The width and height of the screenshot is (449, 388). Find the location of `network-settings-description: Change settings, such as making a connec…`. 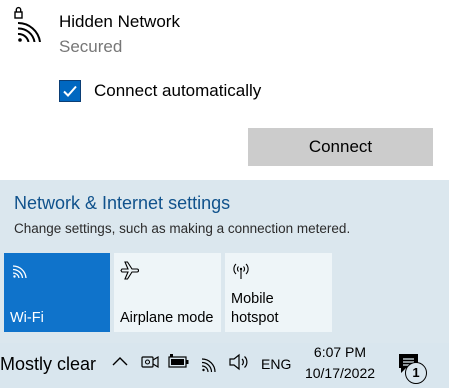

network-settings-description: Change settings, such as making a connec… is located at coordinates (182, 228).